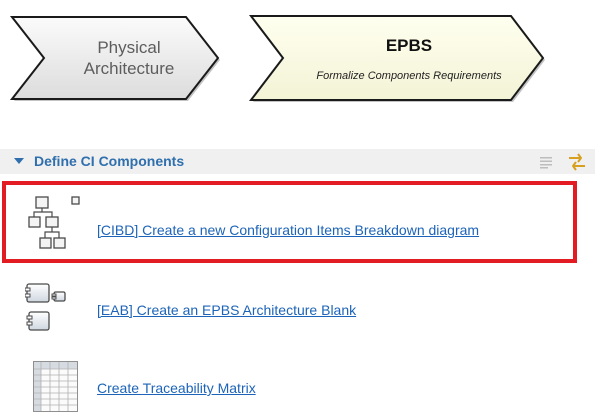 The image size is (595, 417). What do you see at coordinates (226, 310) in the screenshot?
I see `eab-create-architecture-link: [EAB] Create an EPBS Architecture Blank` at bounding box center [226, 310].